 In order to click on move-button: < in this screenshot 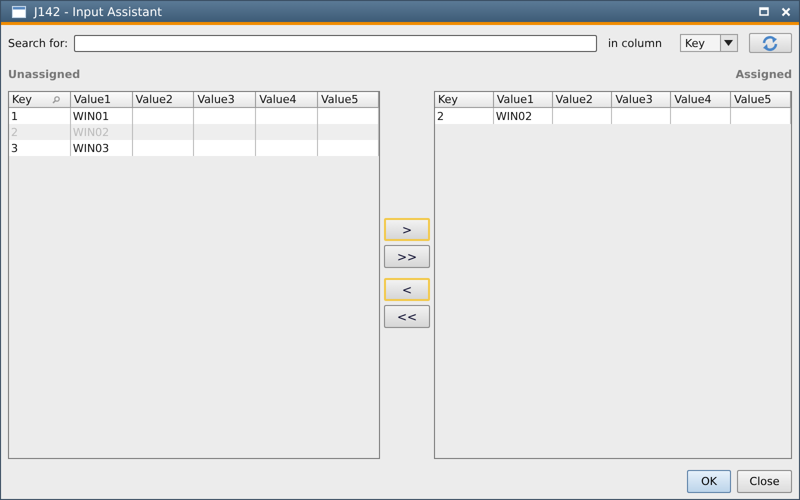, I will do `click(407, 289)`.